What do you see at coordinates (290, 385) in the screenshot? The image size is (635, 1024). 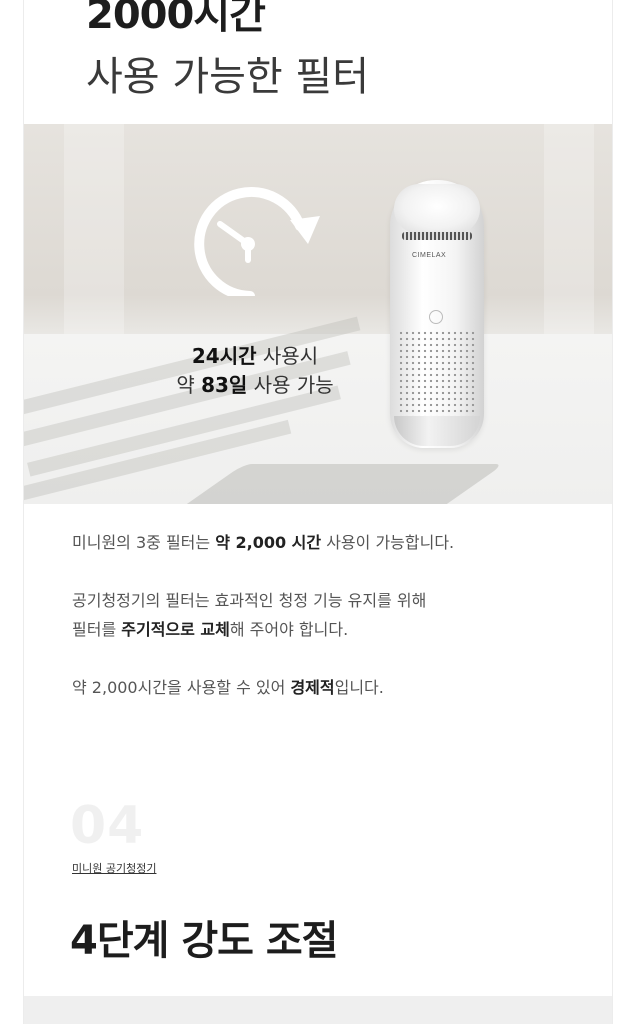 I see `caption-line-2-rest: 사용 가능` at bounding box center [290, 385].